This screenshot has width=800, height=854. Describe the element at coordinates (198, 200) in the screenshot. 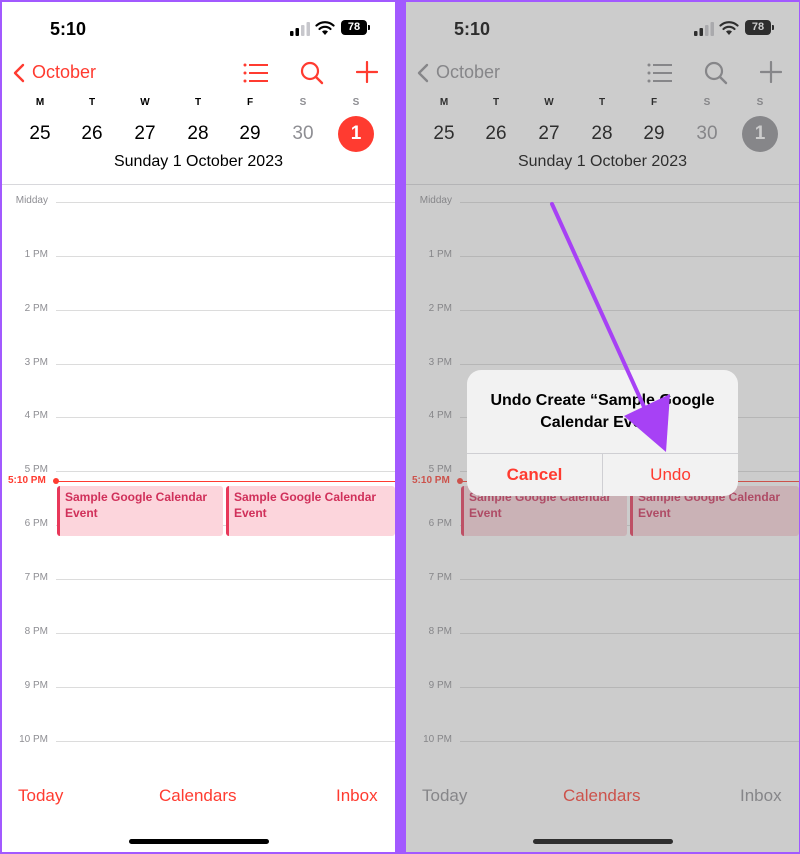

I see `hour-row: Midday` at that location.